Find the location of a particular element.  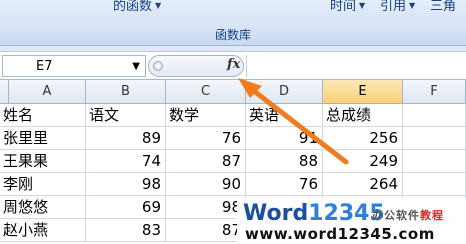

watermark-url: www.word12345.com is located at coordinates (340, 234).